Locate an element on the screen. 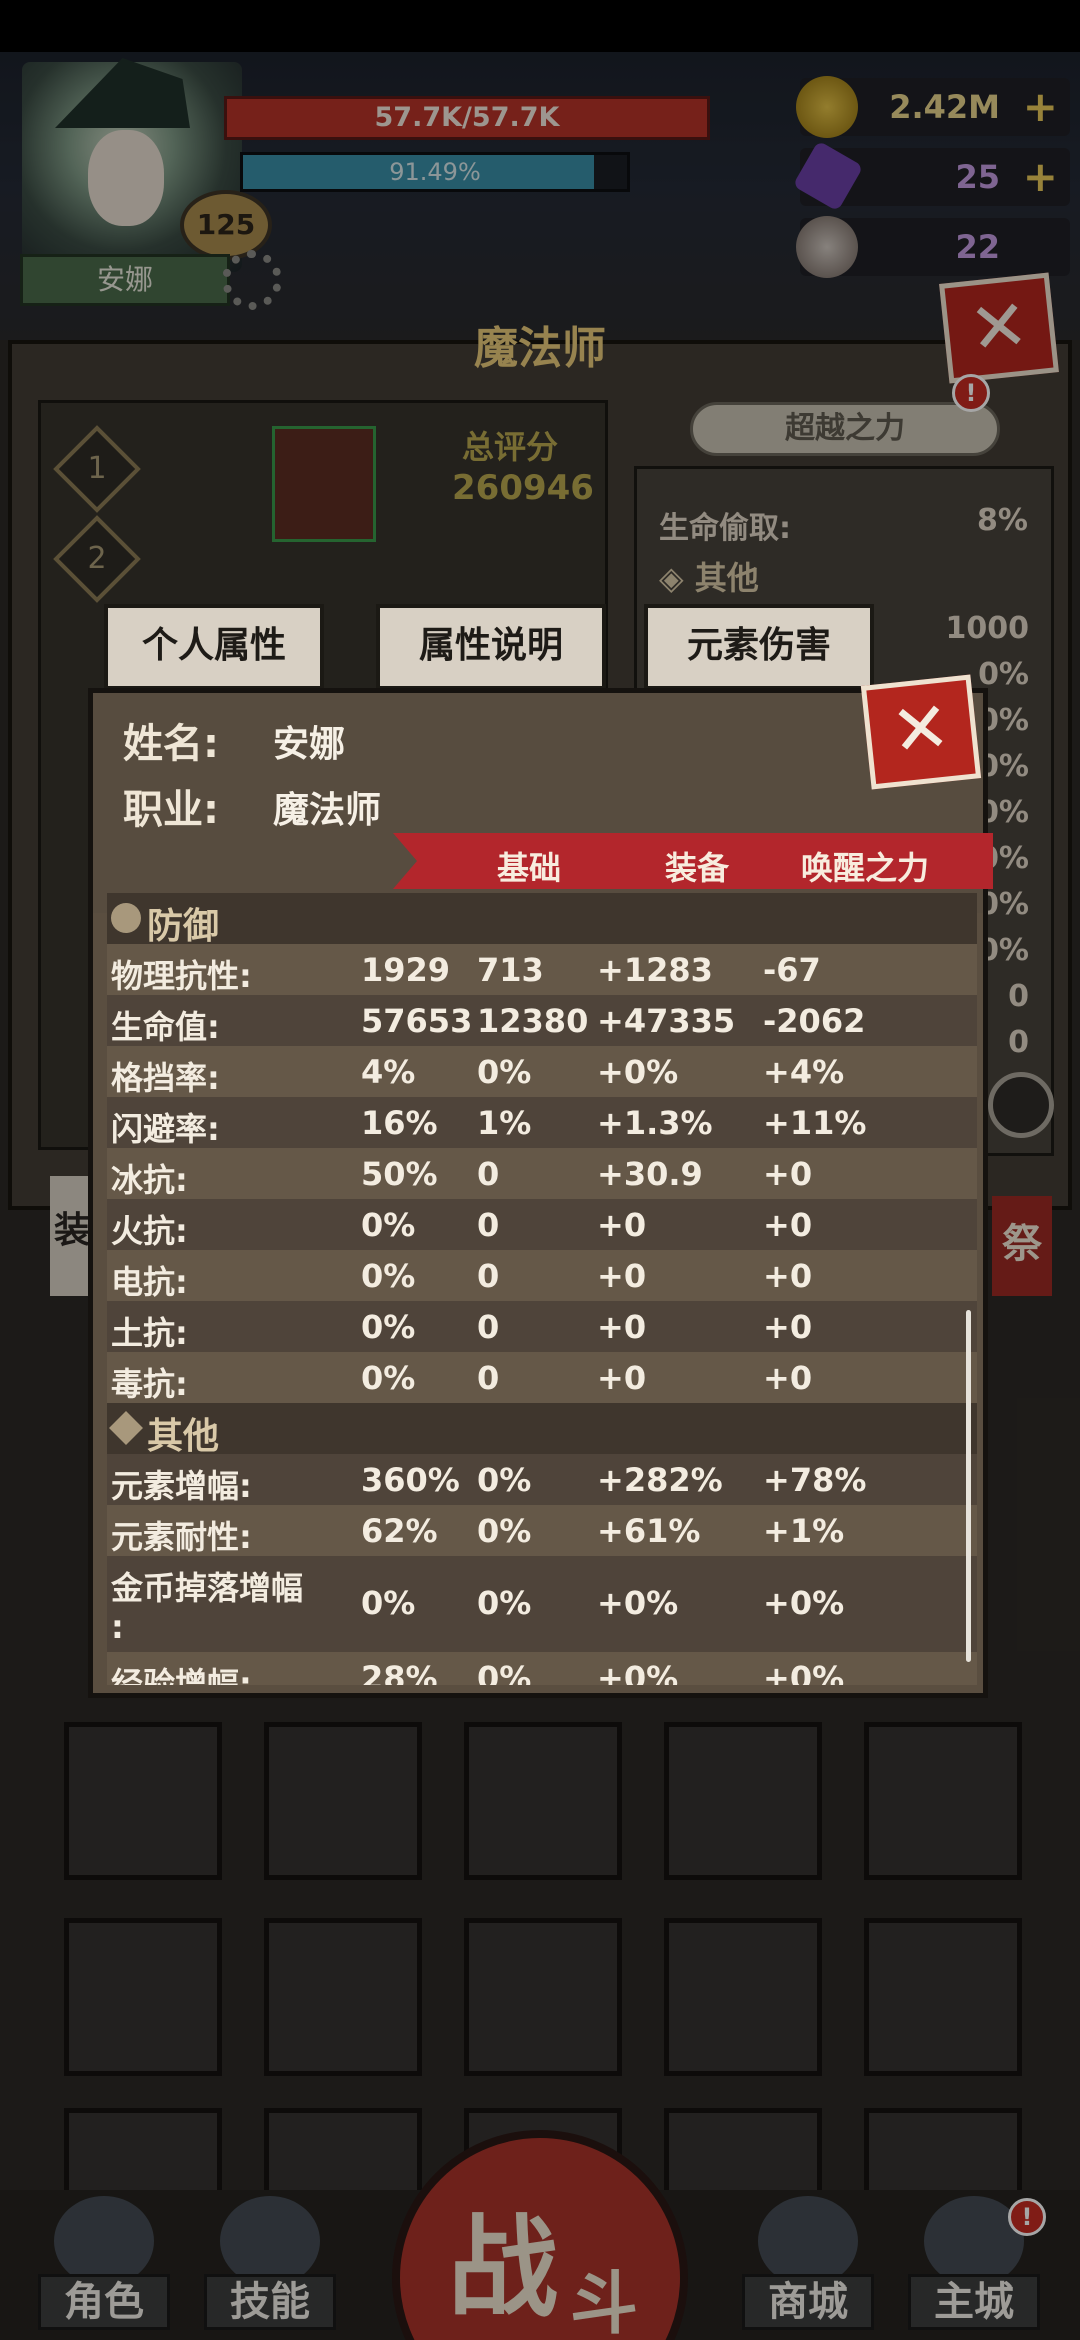 This screenshot has width=1080, height=2340. attribute-equip: +47335 is located at coordinates (666, 1021).